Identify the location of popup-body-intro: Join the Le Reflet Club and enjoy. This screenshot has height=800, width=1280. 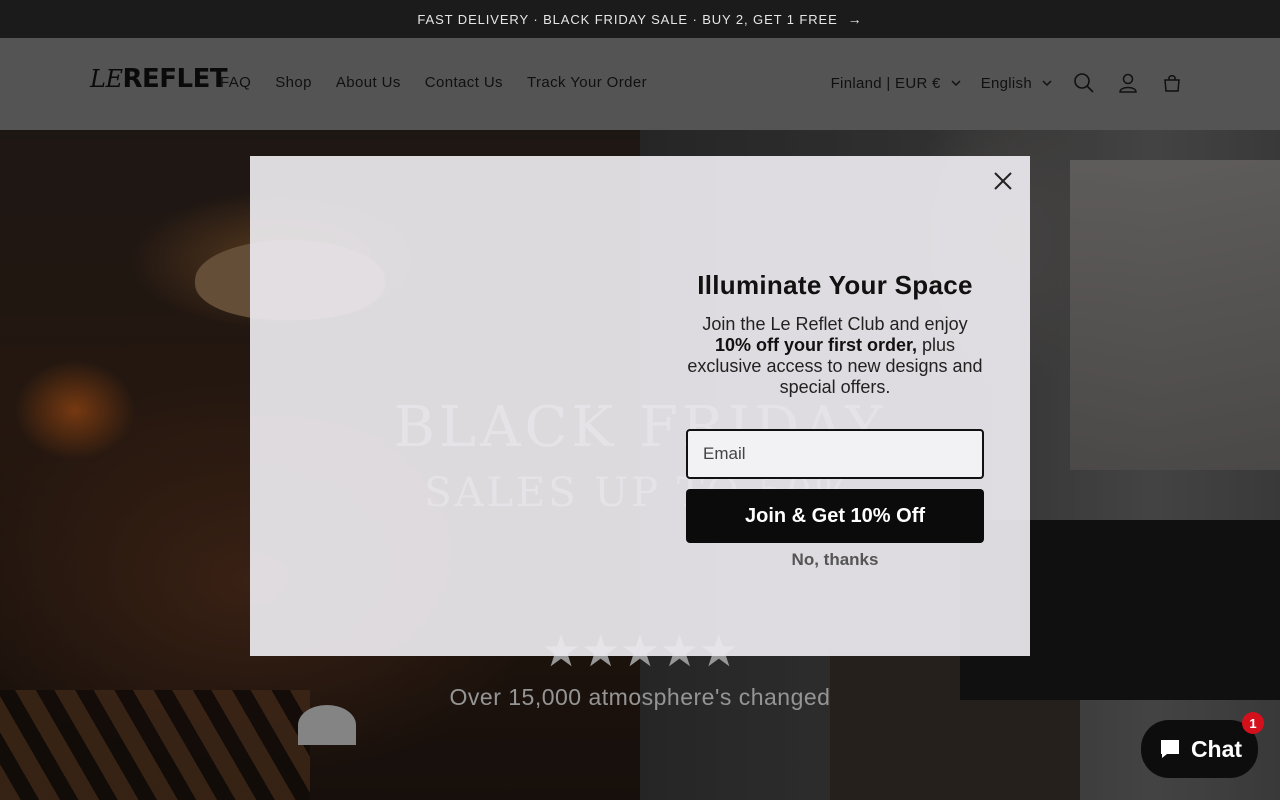
(835, 324).